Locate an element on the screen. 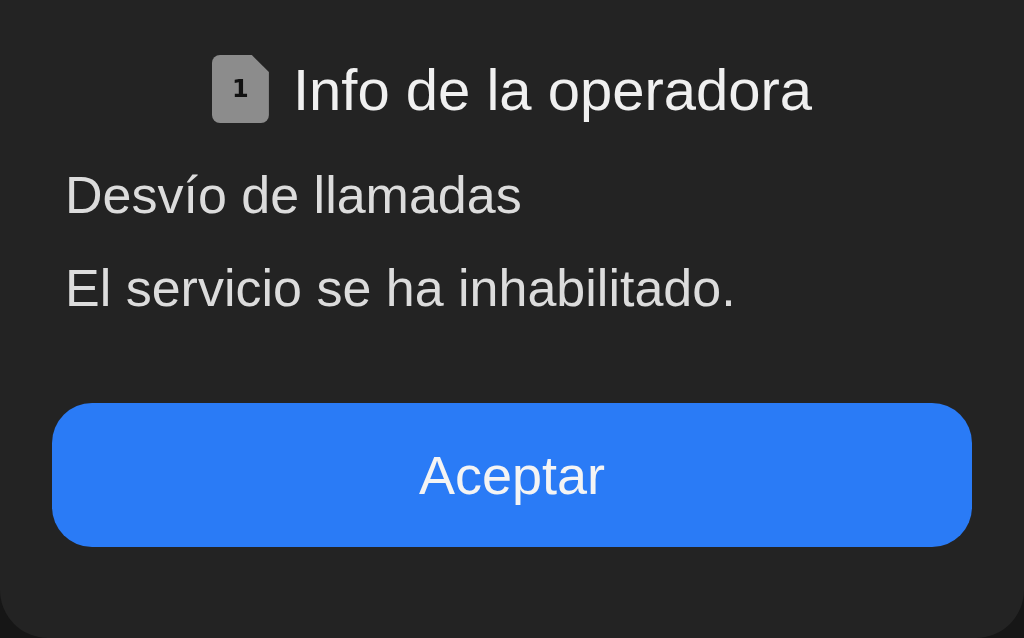  dialog-title: Info de la operadora is located at coordinates (552, 89).